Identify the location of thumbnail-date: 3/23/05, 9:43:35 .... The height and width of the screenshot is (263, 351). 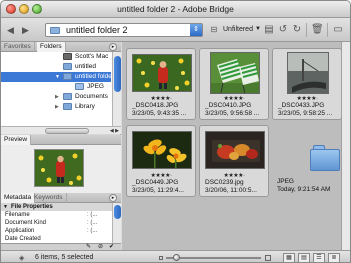
(159, 113).